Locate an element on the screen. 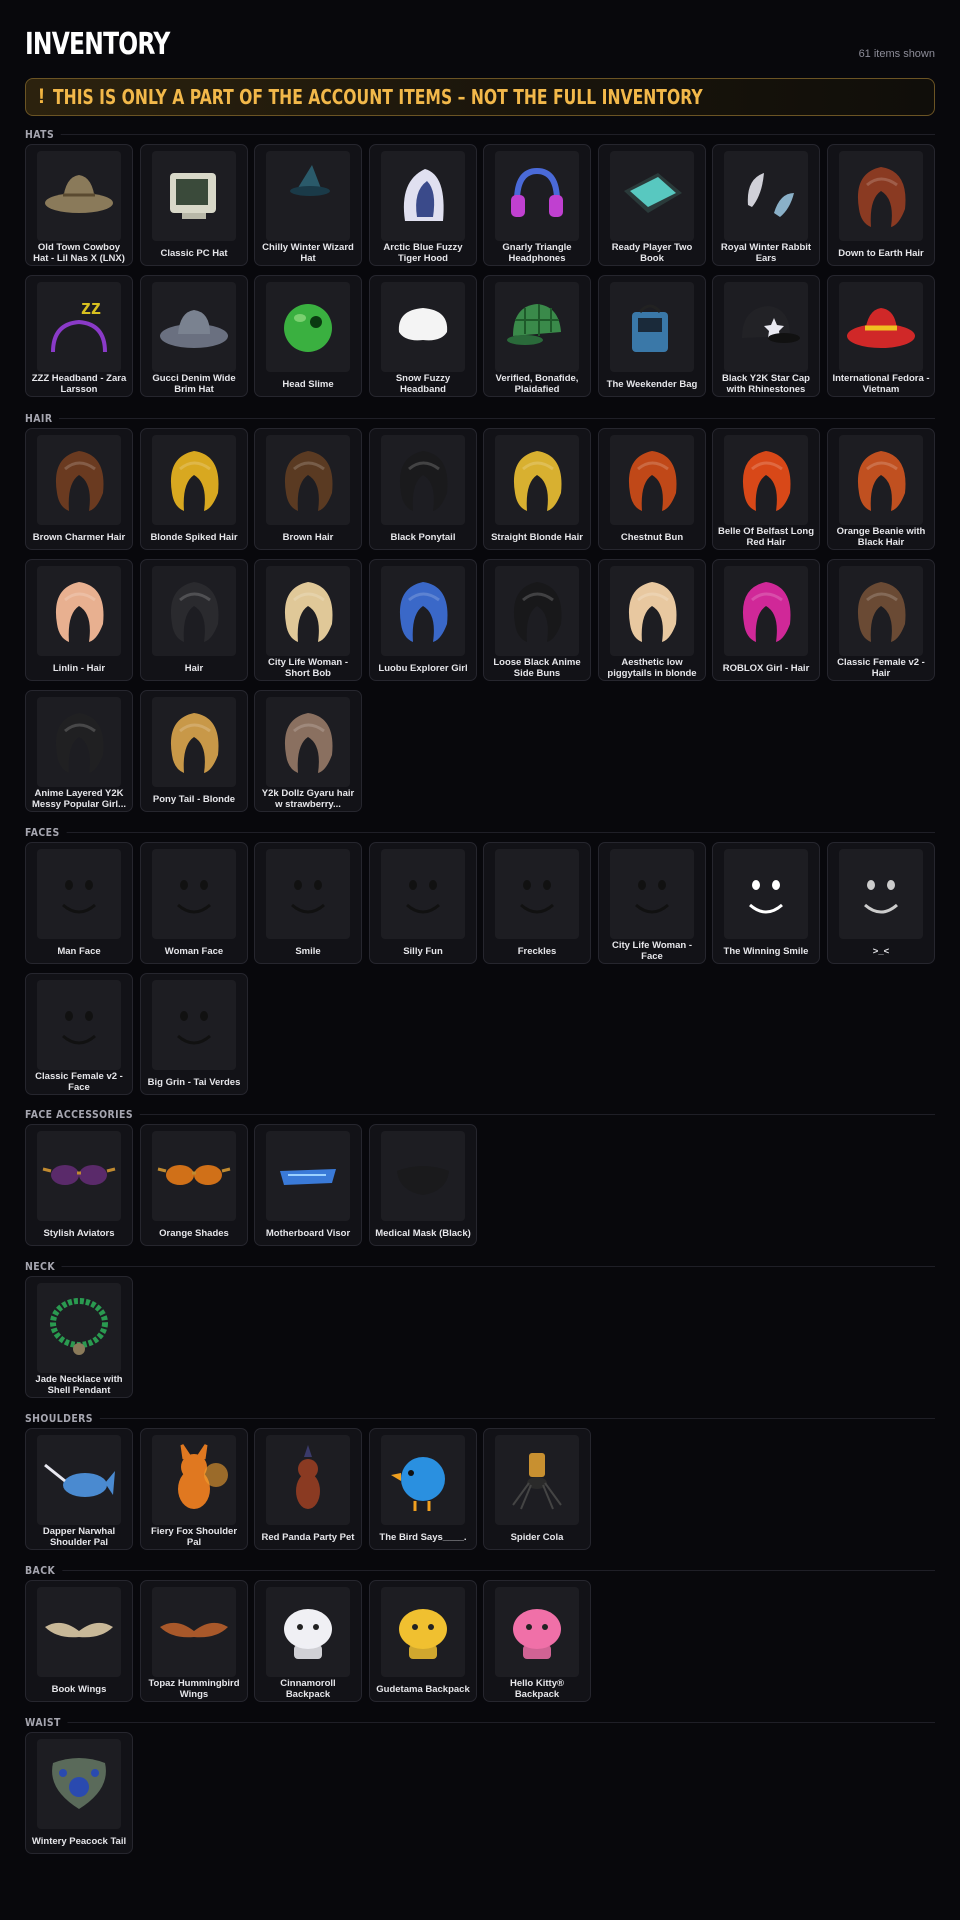 The image size is (960, 1920). item-card: Black Y2K Star Cap with Rhinestones is located at coordinates (766, 336).